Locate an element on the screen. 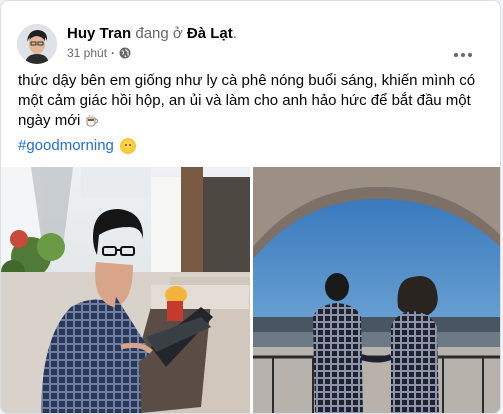 Image resolution: width=503 pixels, height=414 pixels. author-name: Huy Tran is located at coordinates (99, 33).